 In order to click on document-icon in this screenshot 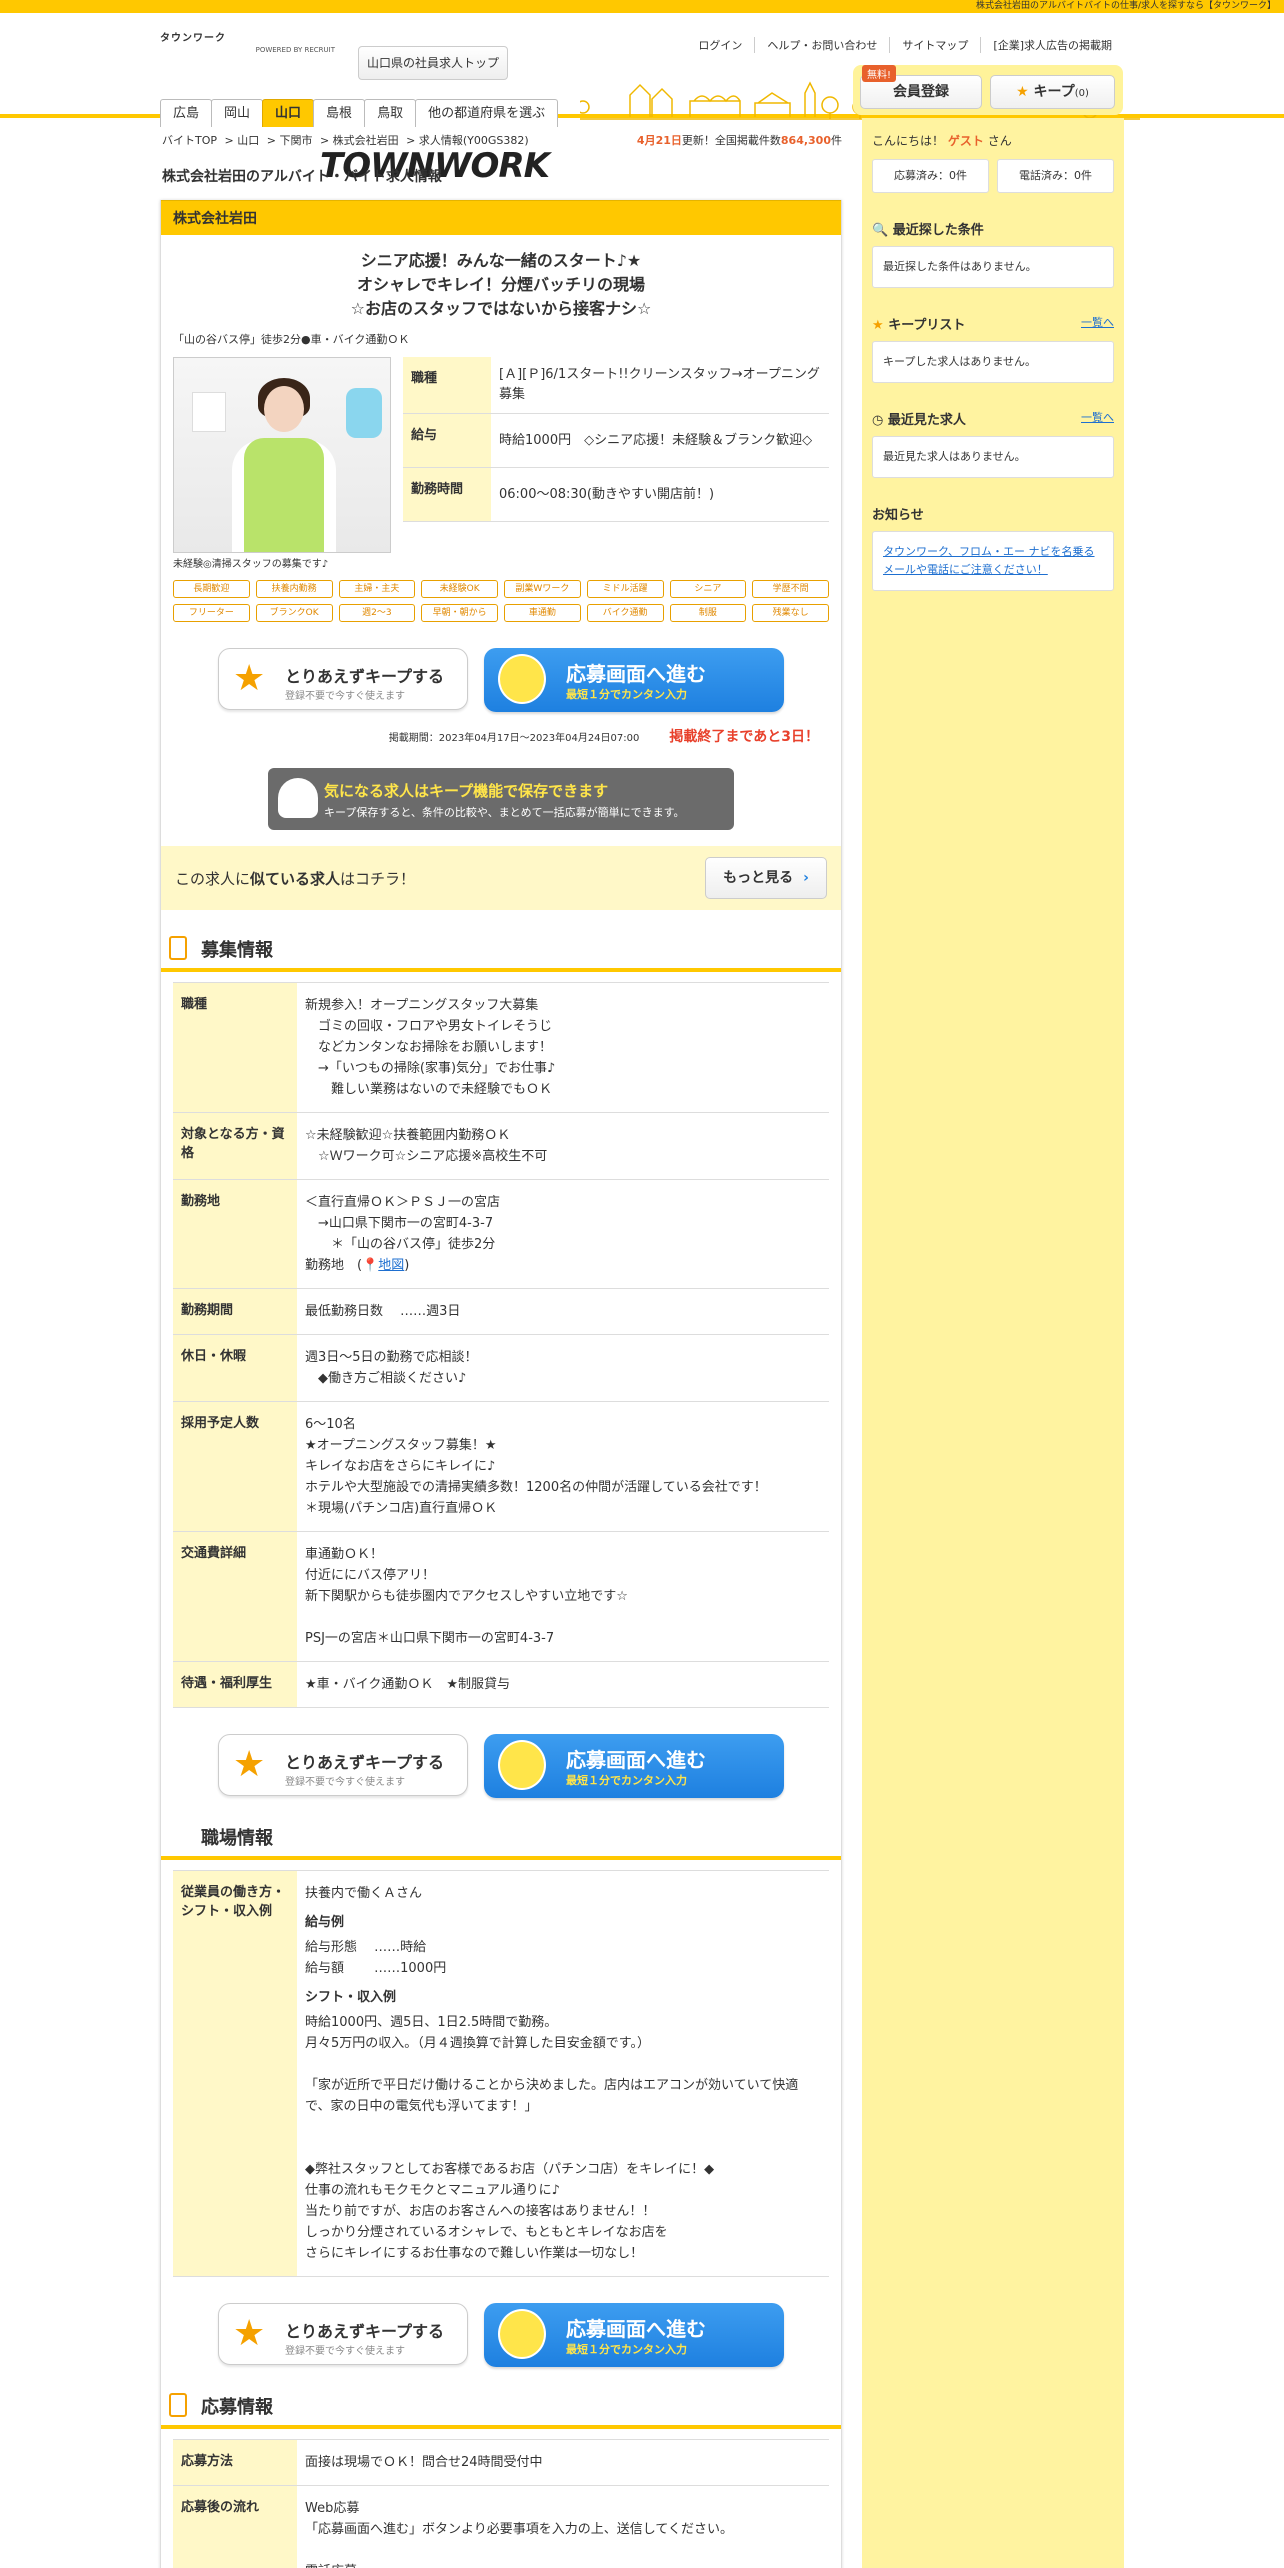, I will do `click(178, 948)`.